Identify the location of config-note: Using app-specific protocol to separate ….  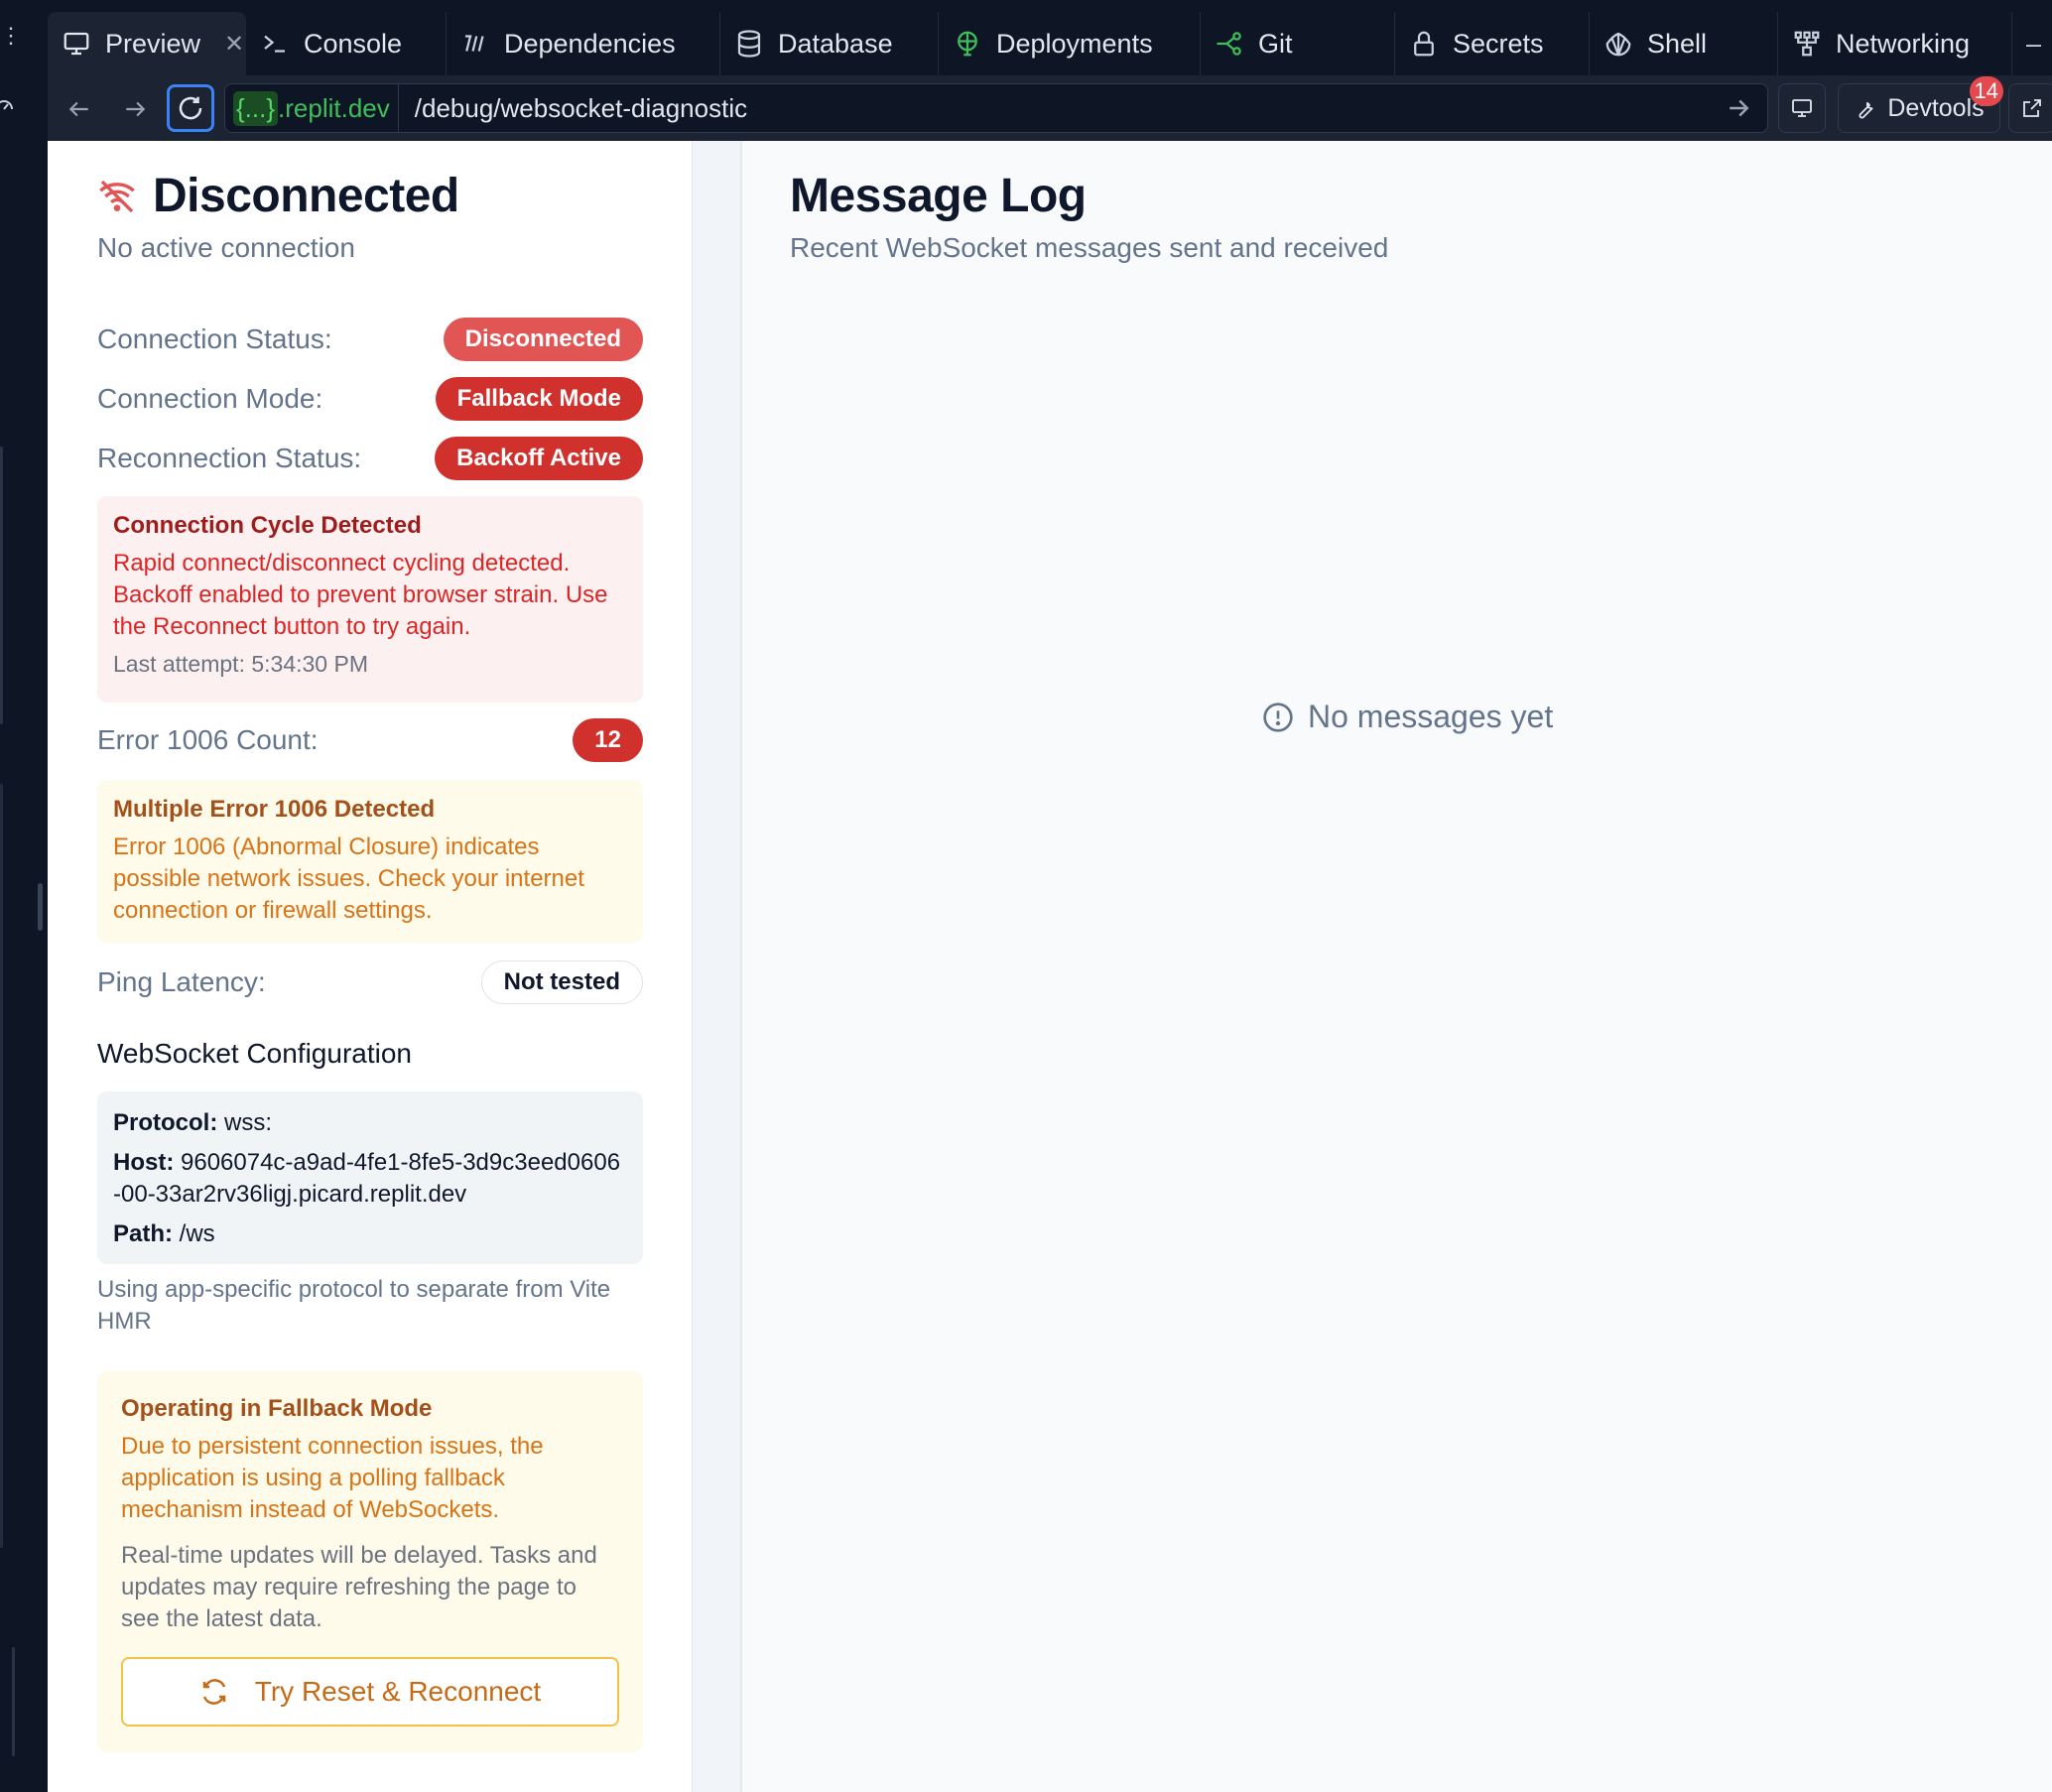
(354, 1305).